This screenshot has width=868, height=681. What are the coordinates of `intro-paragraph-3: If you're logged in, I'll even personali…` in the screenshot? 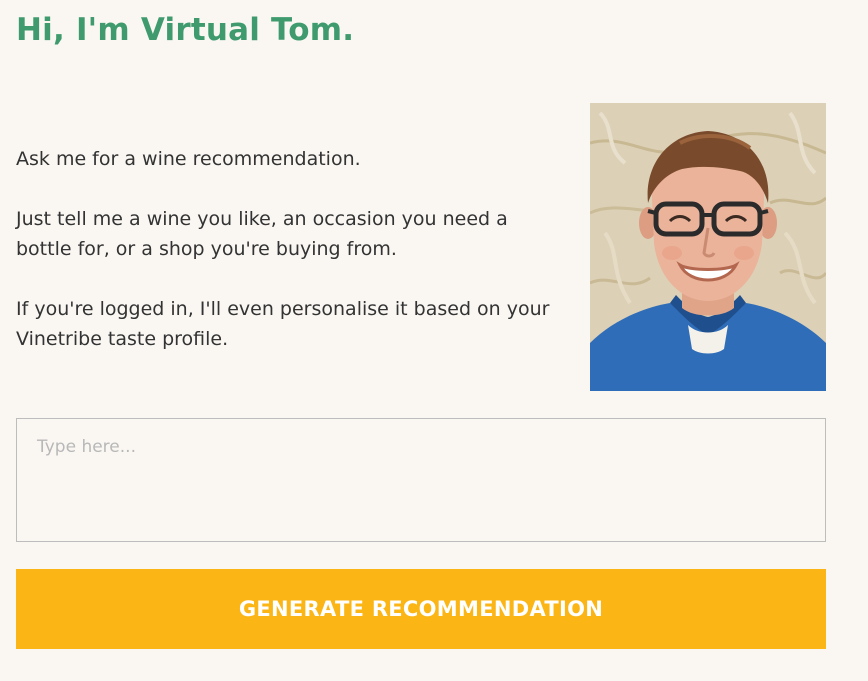 It's located at (283, 324).